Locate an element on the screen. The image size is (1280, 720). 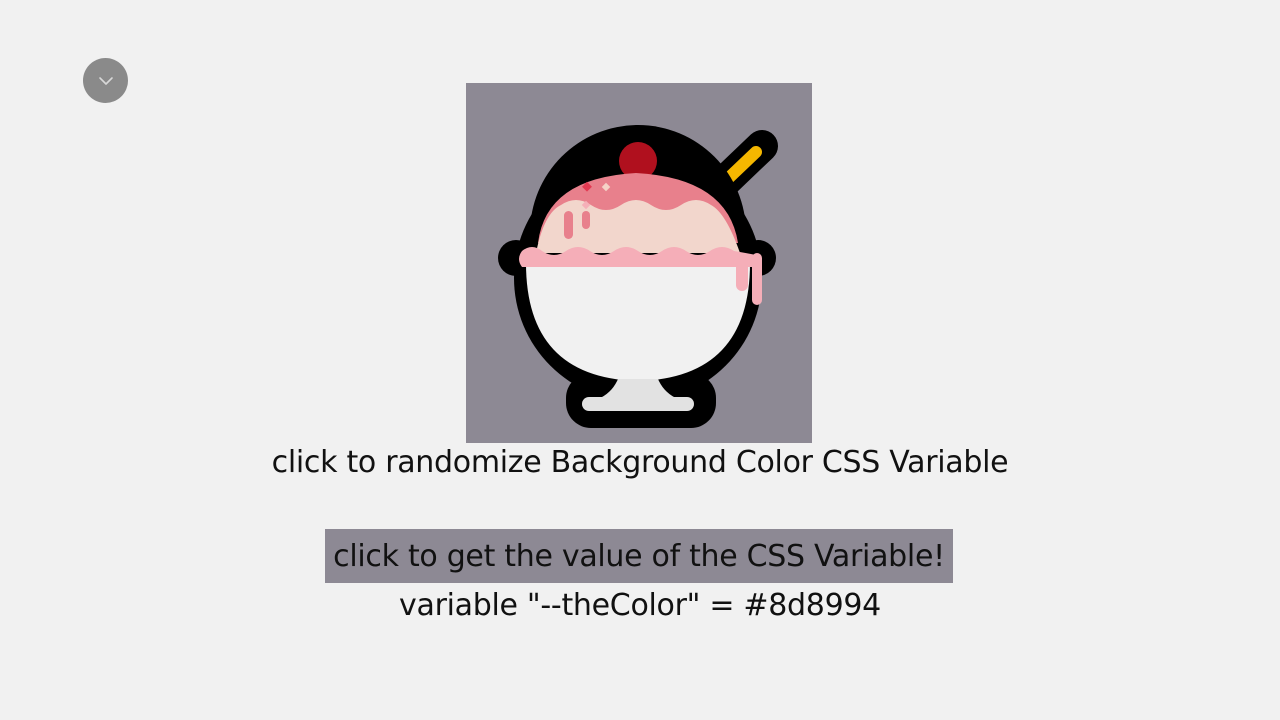
toggle-button is located at coordinates (105, 80).